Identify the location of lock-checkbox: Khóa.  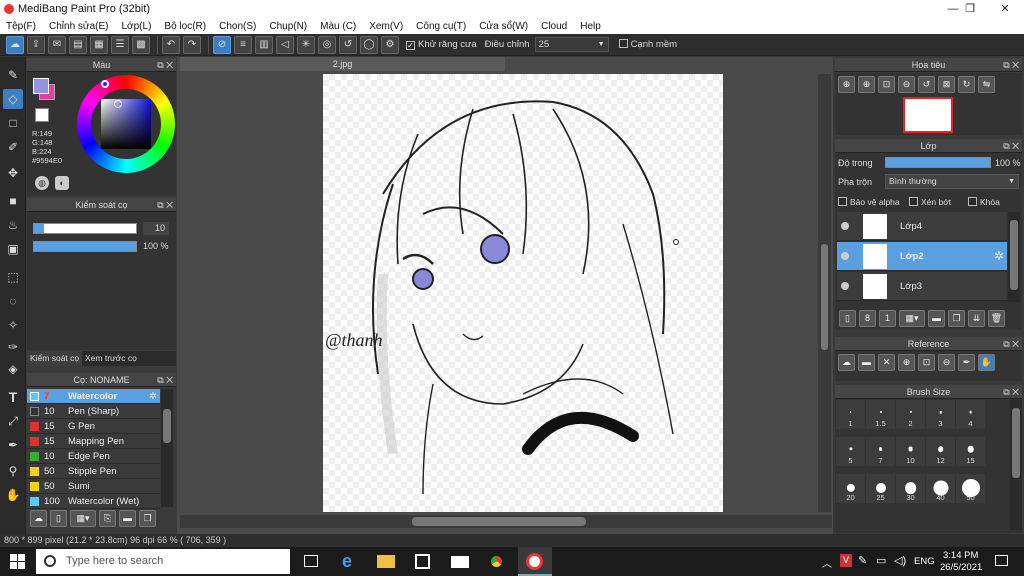
(984, 202).